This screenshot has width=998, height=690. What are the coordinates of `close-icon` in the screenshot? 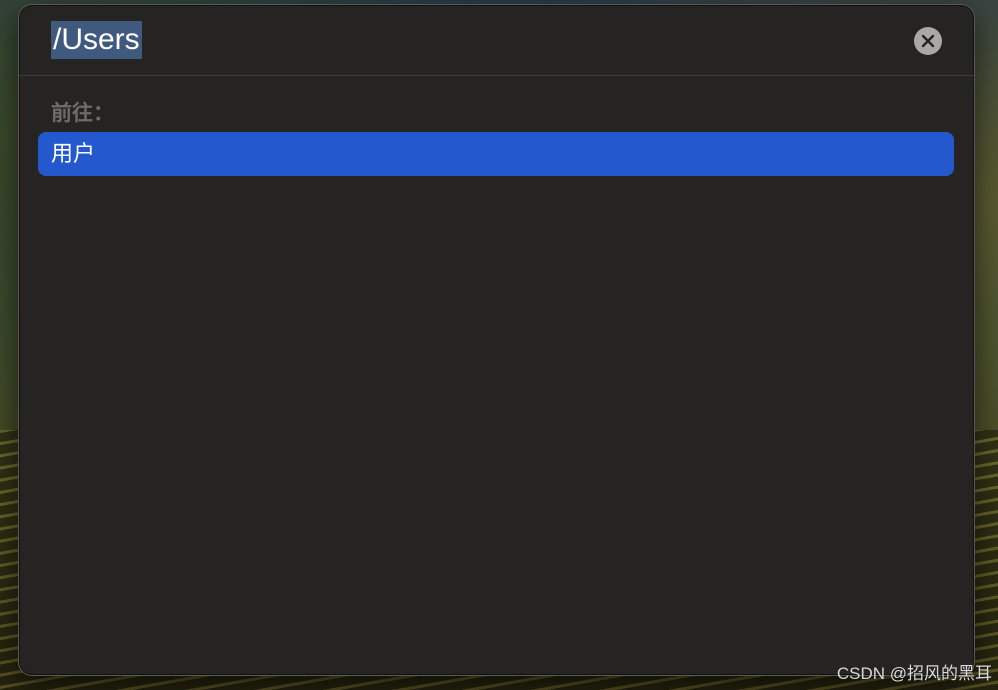 It's located at (928, 41).